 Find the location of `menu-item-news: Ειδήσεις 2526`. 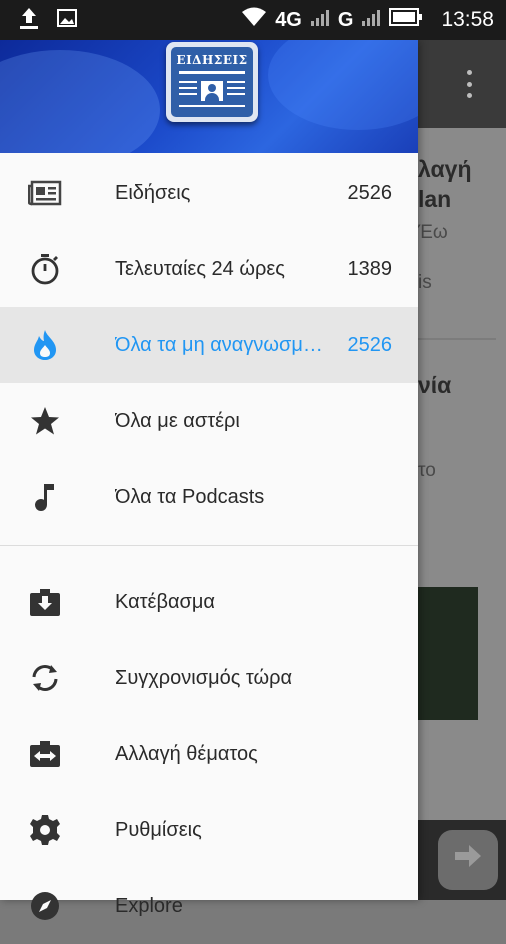

menu-item-news: Ειδήσεις 2526 is located at coordinates (209, 193).